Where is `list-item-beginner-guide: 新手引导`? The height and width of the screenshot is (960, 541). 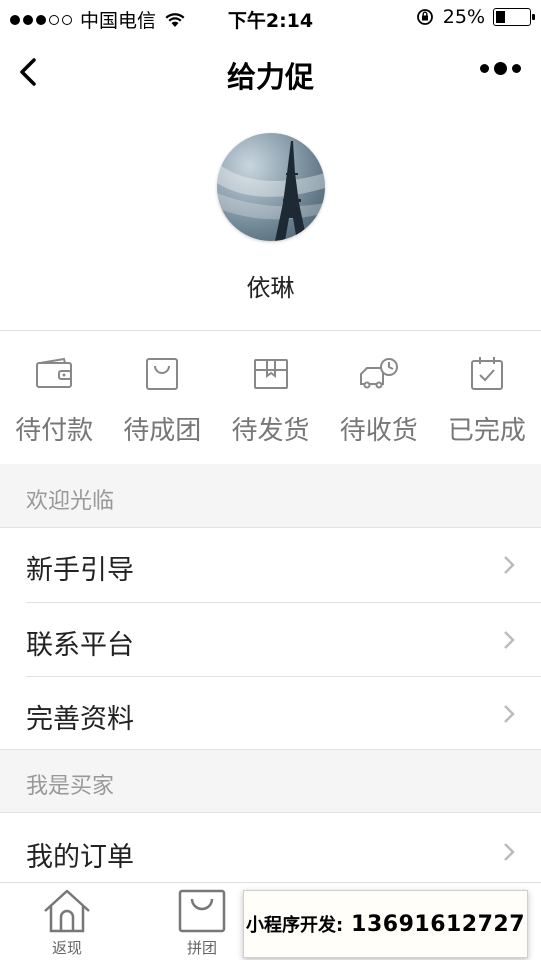
list-item-beginner-guide: 新手引导 is located at coordinates (270, 565).